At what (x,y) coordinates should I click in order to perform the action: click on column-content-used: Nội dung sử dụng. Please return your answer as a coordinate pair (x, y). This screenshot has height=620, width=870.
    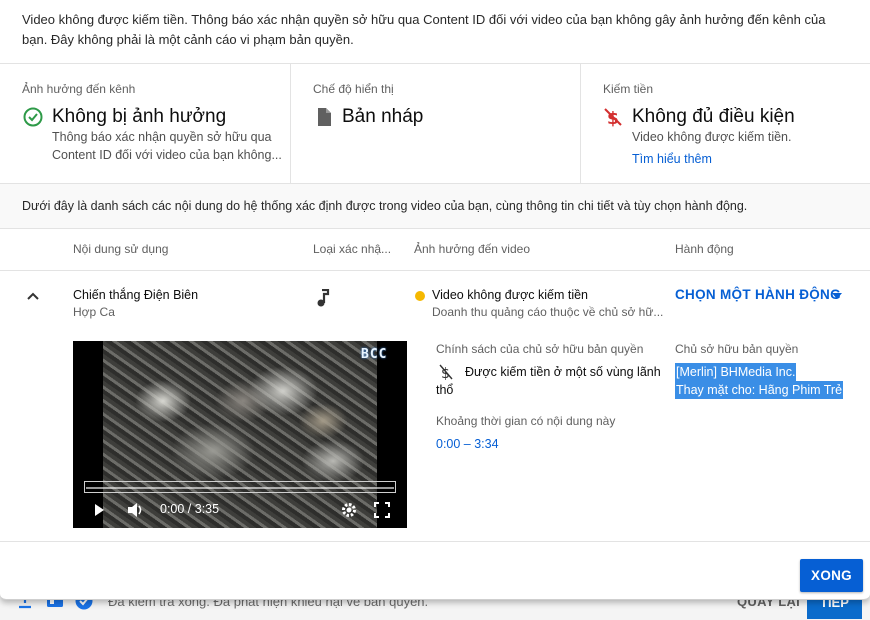
    Looking at the image, I should click on (121, 249).